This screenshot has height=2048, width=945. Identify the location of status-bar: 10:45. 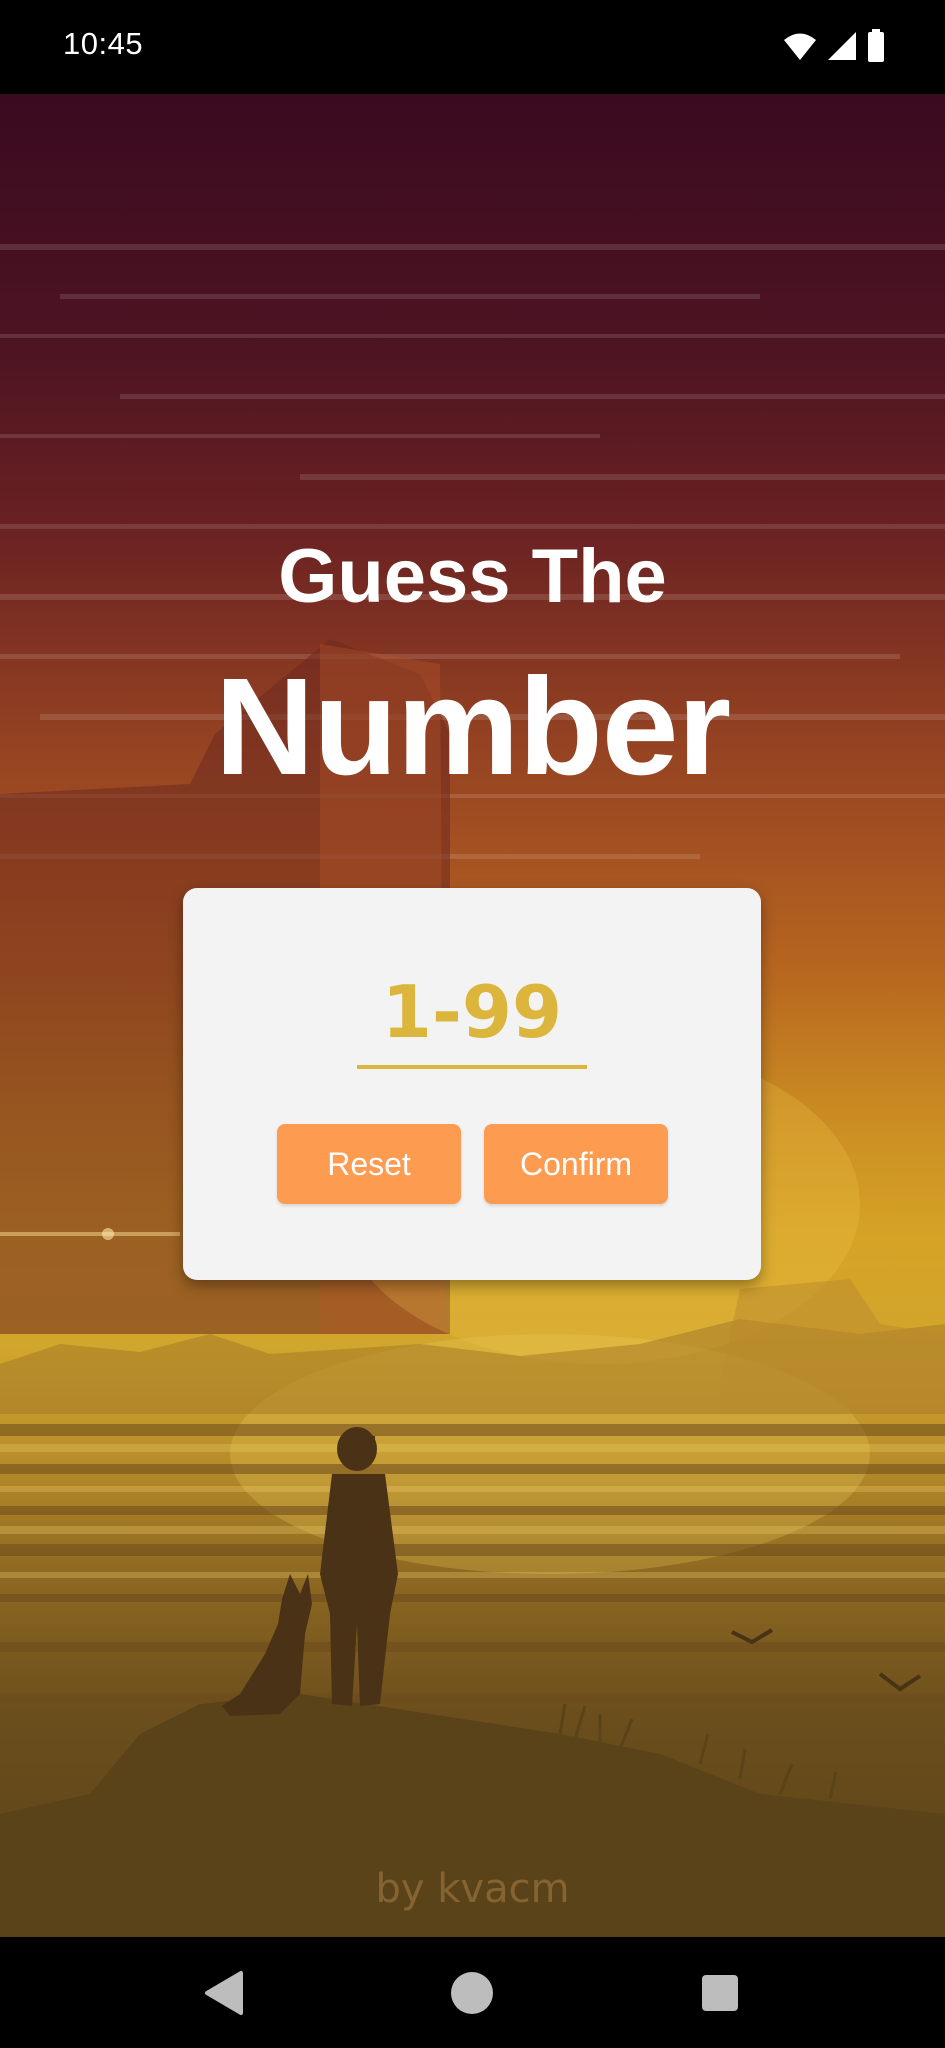
(472, 47).